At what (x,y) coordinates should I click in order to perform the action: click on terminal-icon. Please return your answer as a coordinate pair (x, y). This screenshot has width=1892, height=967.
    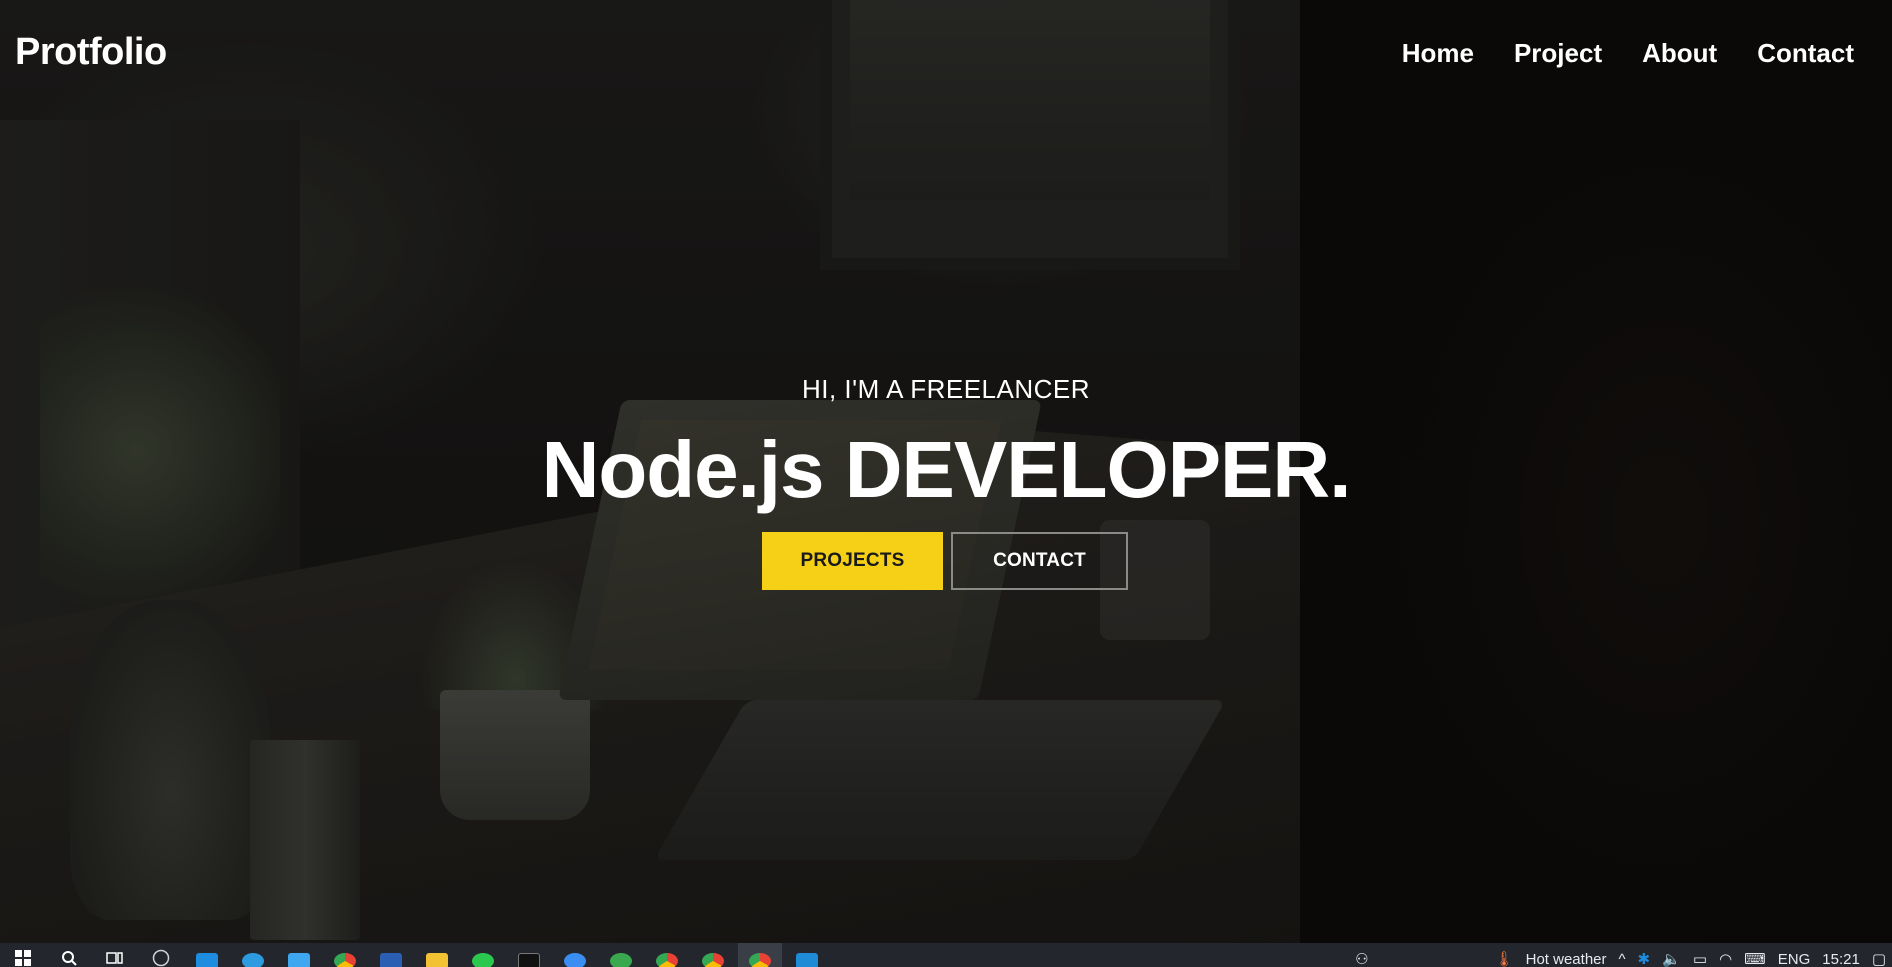
    Looking at the image, I should click on (529, 960).